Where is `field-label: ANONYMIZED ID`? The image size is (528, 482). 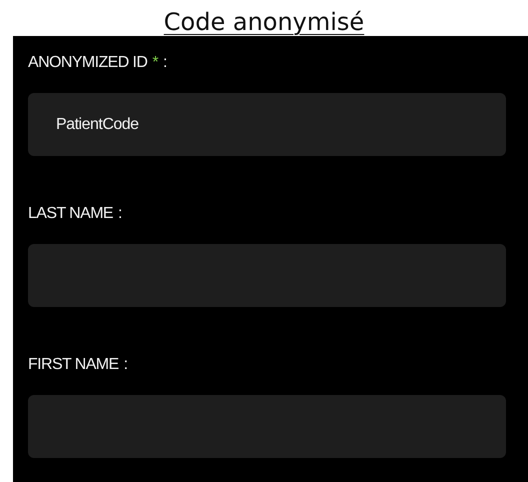
field-label: ANONYMIZED ID is located at coordinates (88, 63).